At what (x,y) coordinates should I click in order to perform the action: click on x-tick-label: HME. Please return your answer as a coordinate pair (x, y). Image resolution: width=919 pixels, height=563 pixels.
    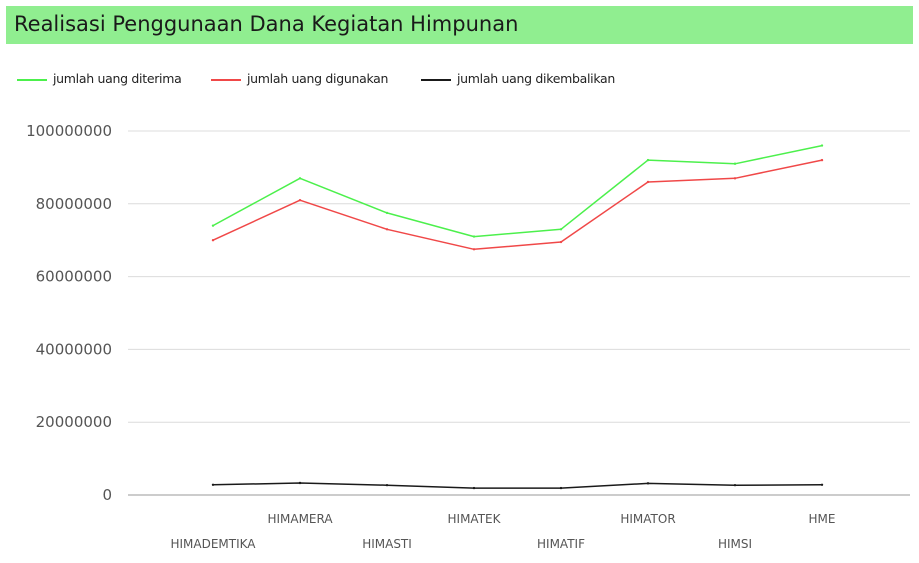
    Looking at the image, I should click on (822, 519).